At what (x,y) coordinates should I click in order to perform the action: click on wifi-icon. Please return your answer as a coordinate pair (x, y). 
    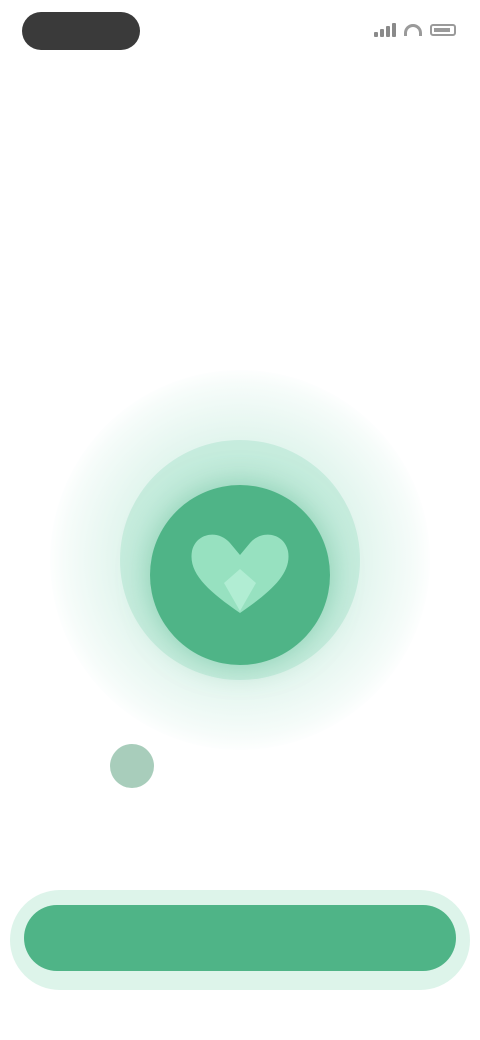
    Looking at the image, I should click on (413, 30).